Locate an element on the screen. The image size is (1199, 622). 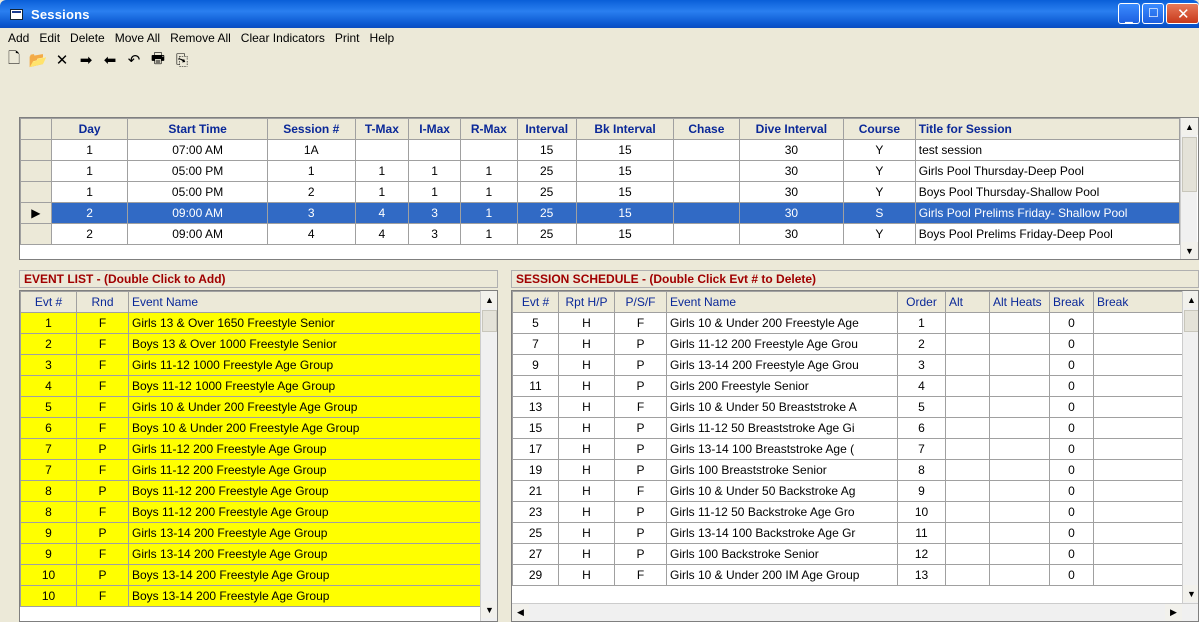
schedule-cell: Girls 100 Backstroke Senior is located at coordinates (782, 554).